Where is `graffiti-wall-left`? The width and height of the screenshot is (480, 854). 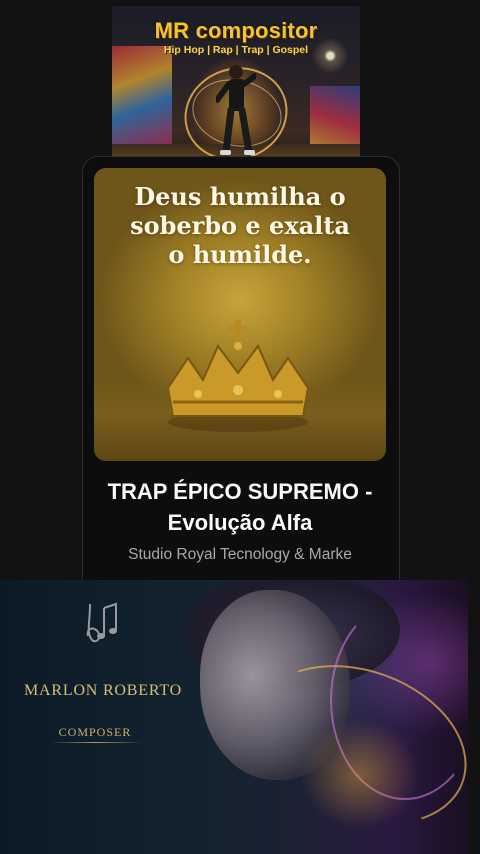
graffiti-wall-left is located at coordinates (142, 96).